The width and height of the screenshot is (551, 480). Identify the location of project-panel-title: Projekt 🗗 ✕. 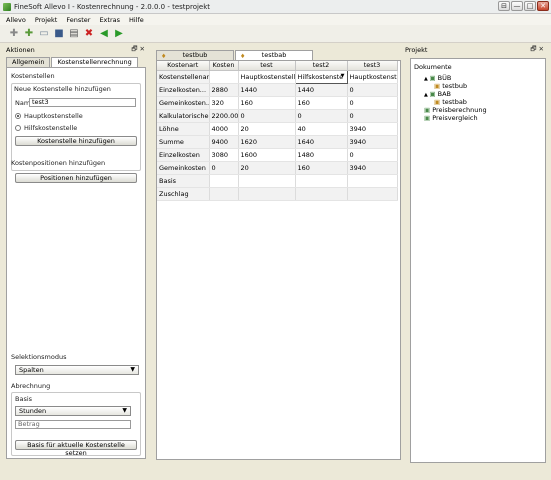
(476, 50).